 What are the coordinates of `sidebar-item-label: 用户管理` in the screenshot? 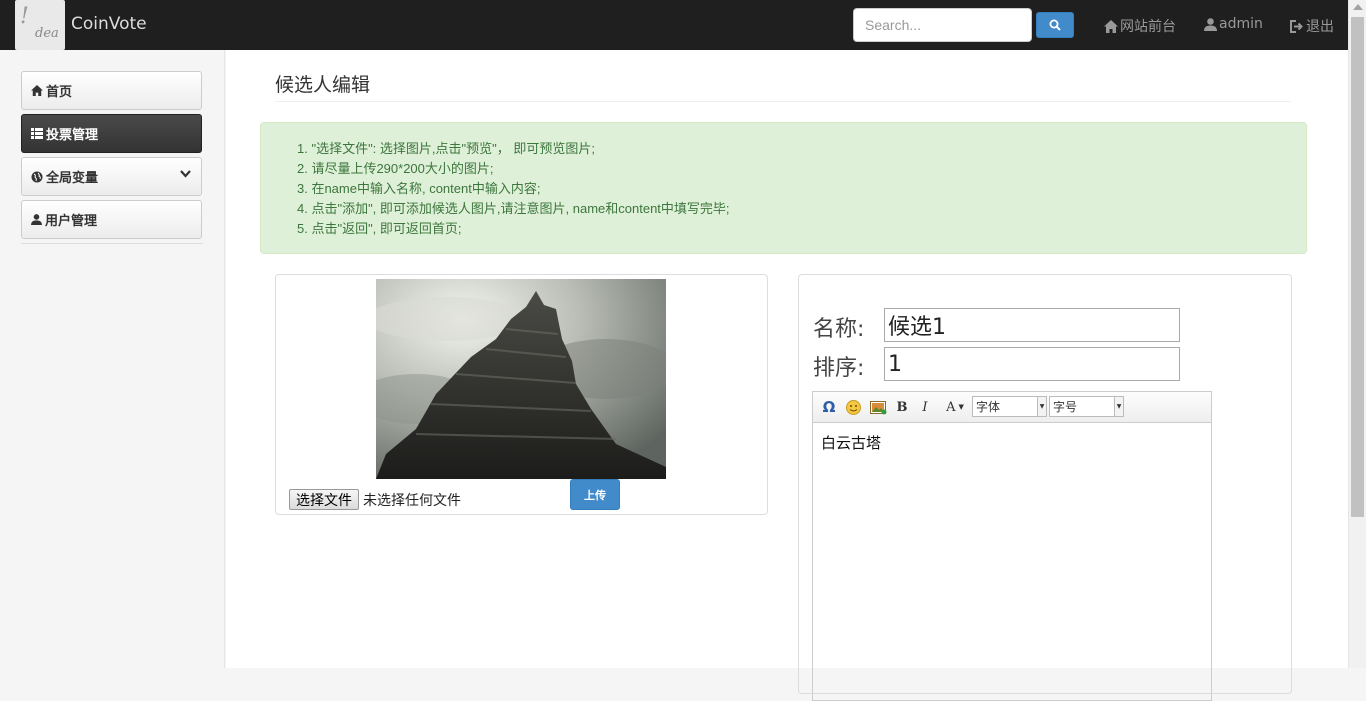 It's located at (71, 221).